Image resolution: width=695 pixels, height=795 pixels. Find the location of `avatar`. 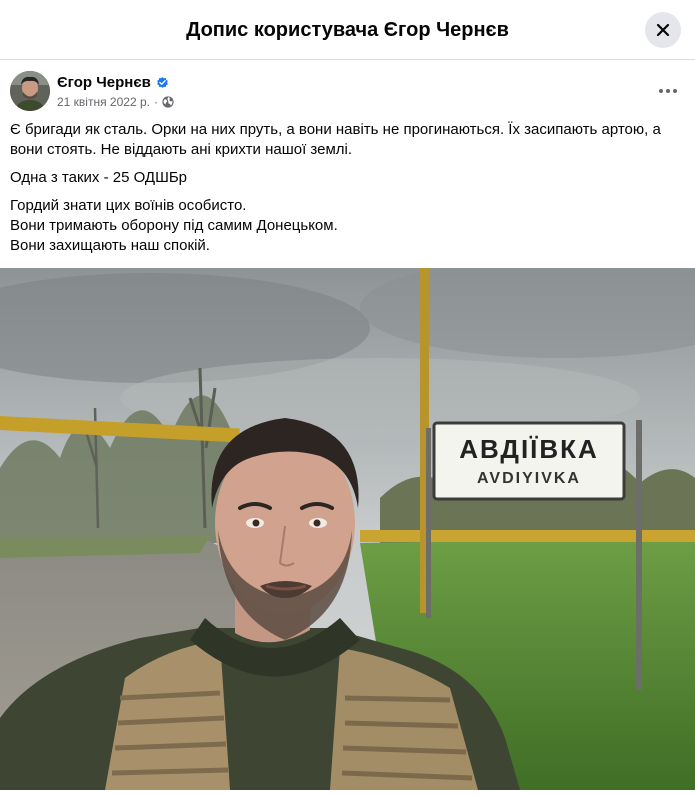

avatar is located at coordinates (30, 91).